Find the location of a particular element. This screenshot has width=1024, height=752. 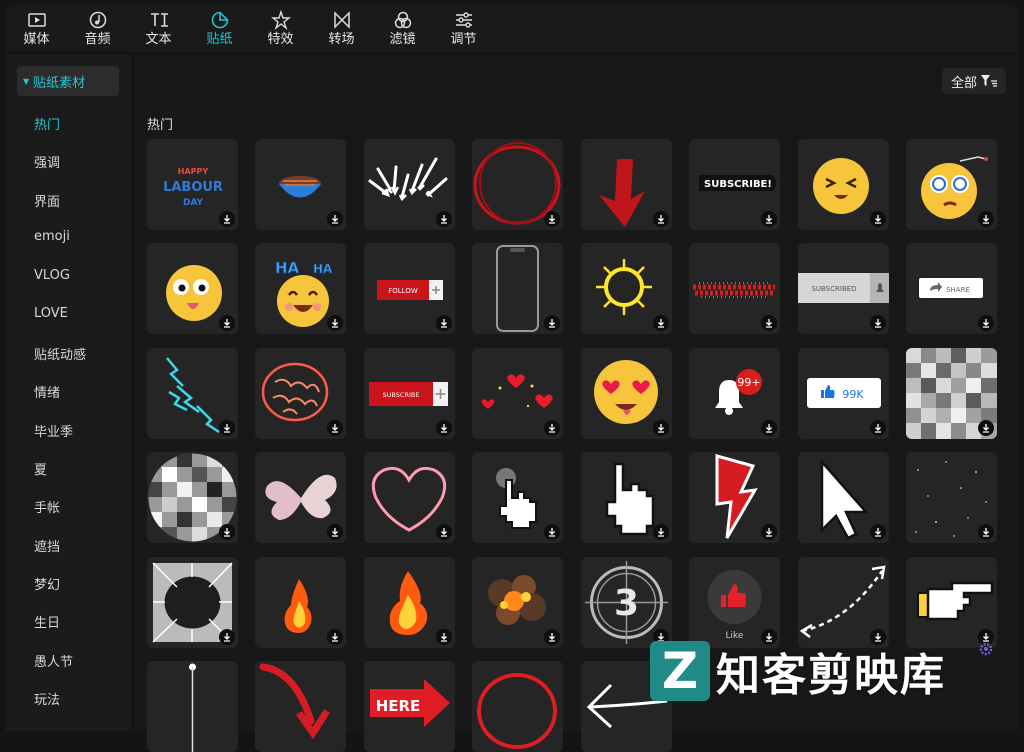

sidebar-item-vlog: VLOG is located at coordinates (52, 275).